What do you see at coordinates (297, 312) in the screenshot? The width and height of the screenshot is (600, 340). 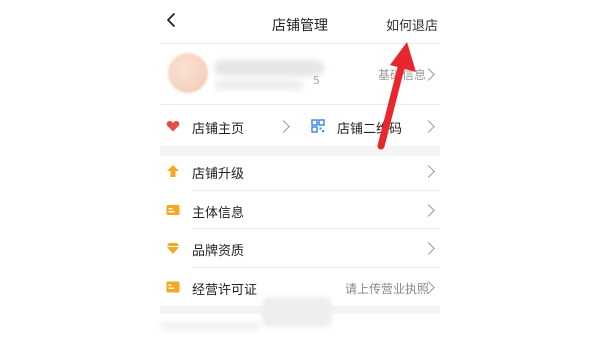 I see `bottom-blurred-button` at bounding box center [297, 312].